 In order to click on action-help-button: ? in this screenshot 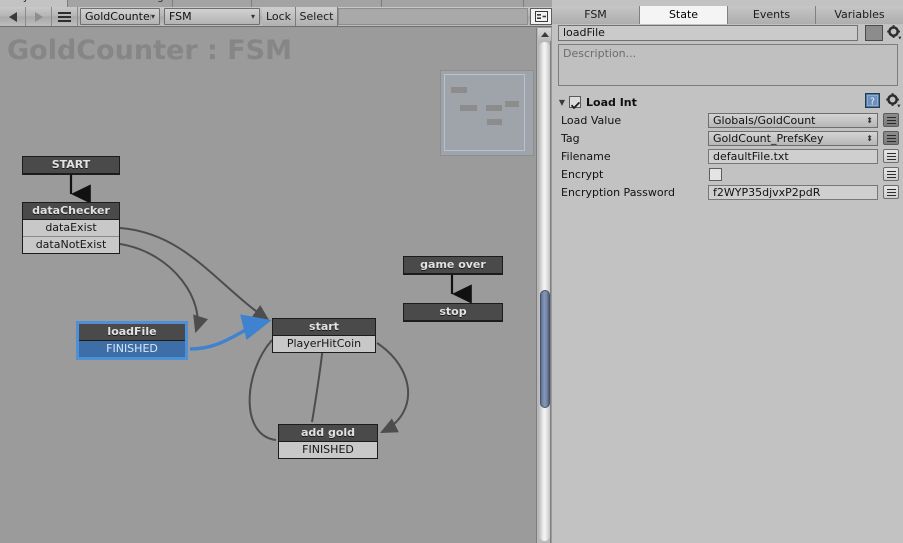, I will do `click(873, 101)`.